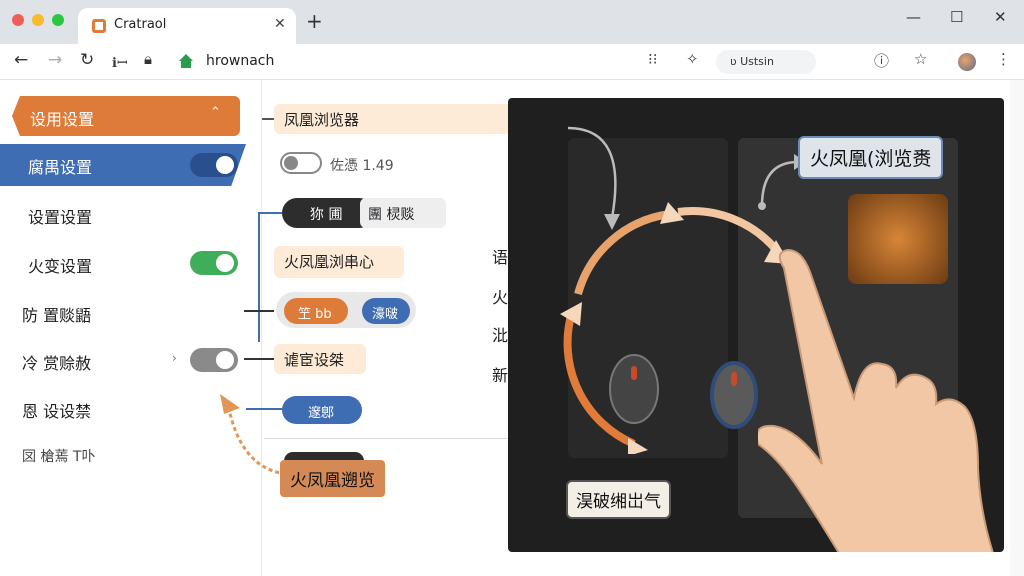  What do you see at coordinates (21, 60) in the screenshot?
I see `back-arrow-icon: ←` at bounding box center [21, 60].